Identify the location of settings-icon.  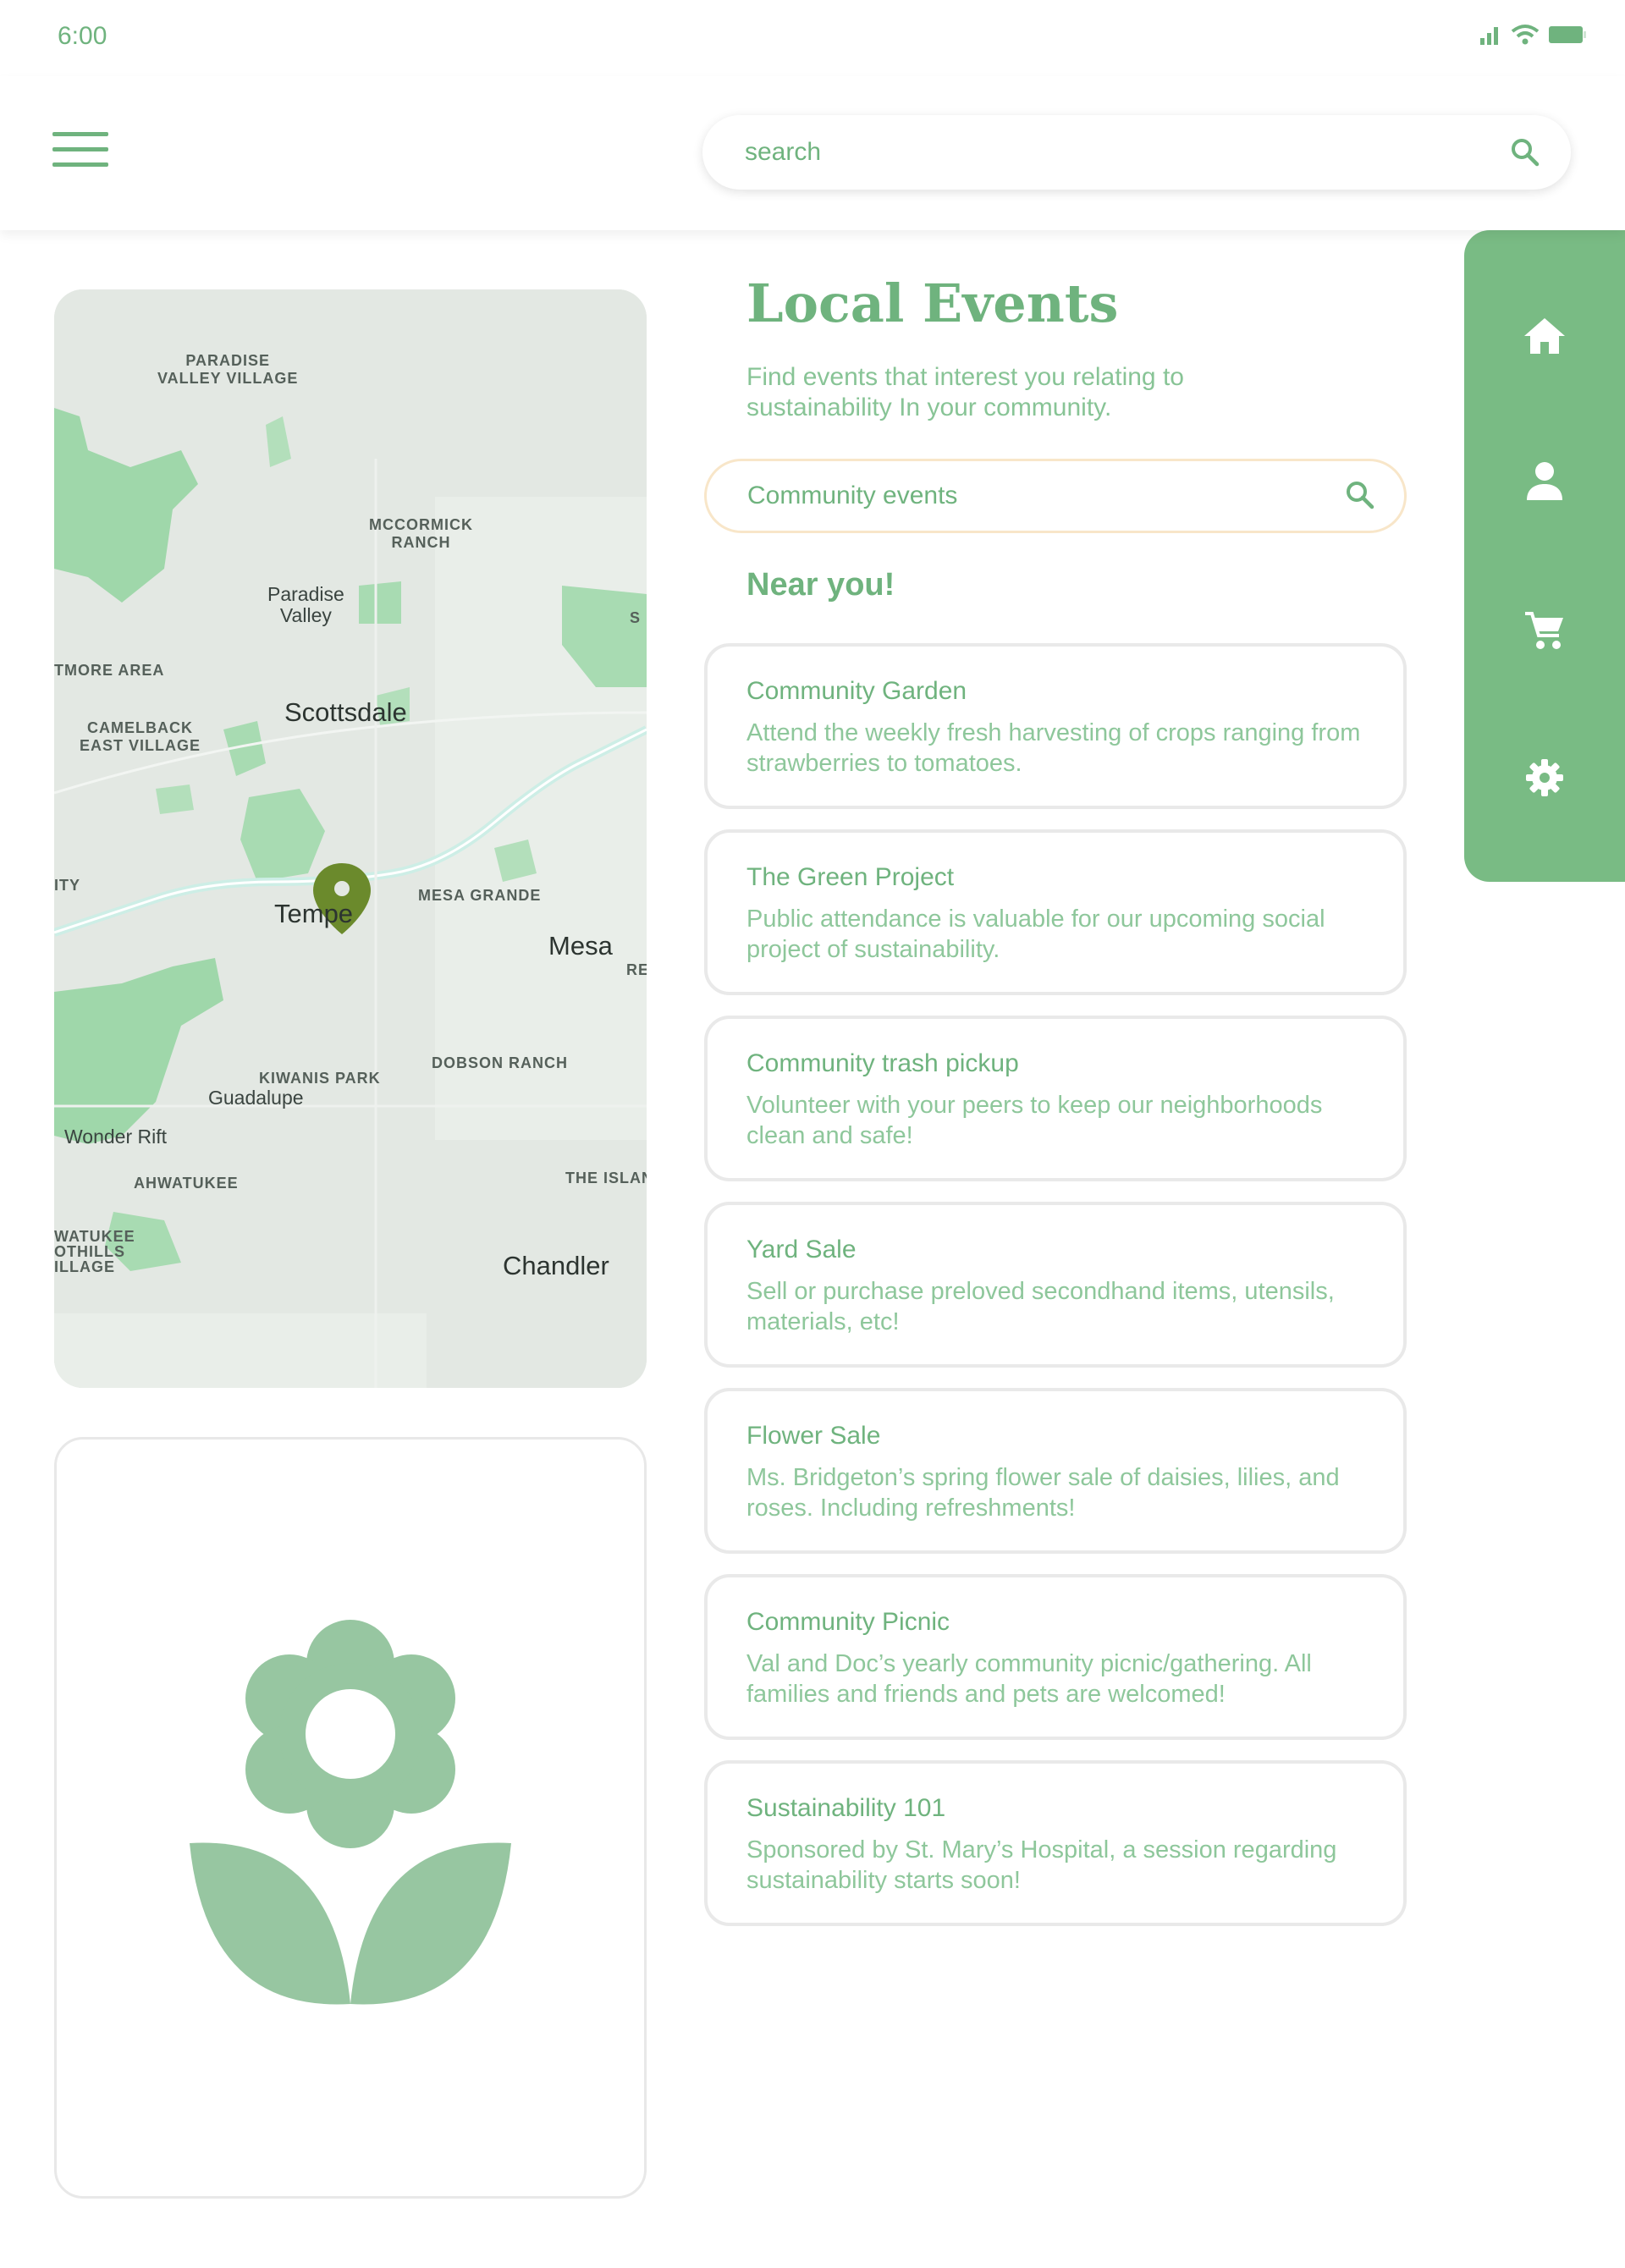
(1544, 778).